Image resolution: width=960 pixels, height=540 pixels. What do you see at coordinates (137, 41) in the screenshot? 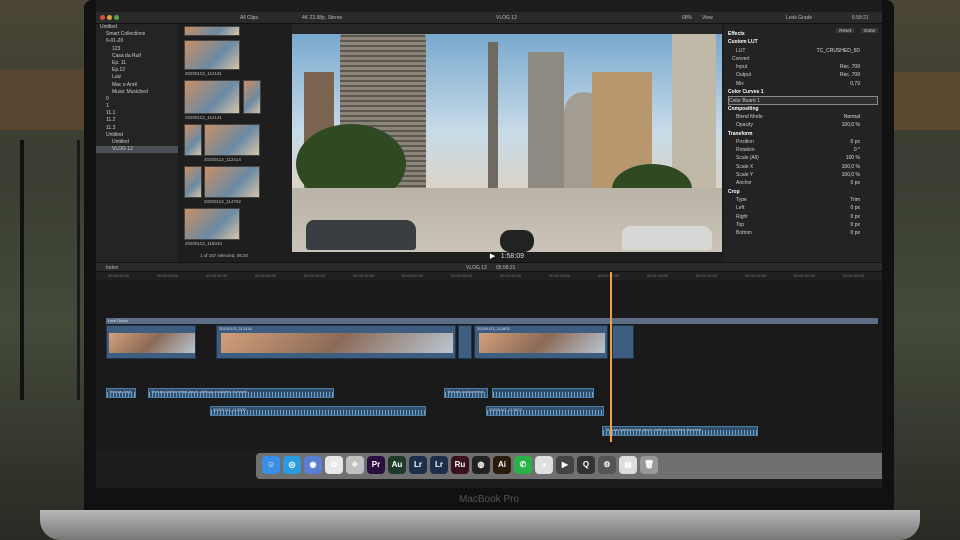
I see `library-item: 6-01-20` at bounding box center [137, 41].